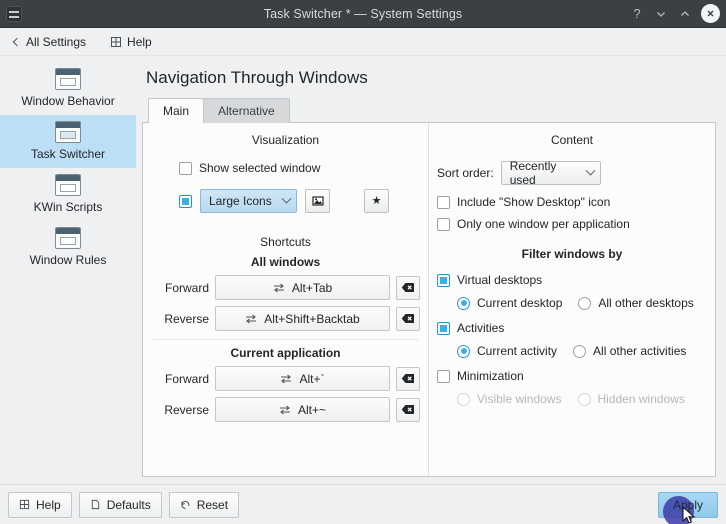 The width and height of the screenshot is (726, 524). I want to click on app-toolbar: All Settings Help, so click(363, 42).